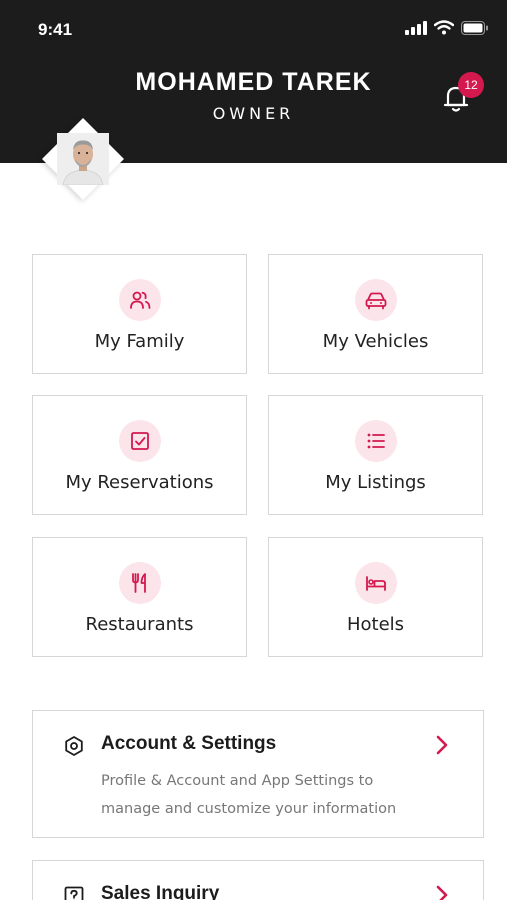 Image resolution: width=507 pixels, height=900 pixels. Describe the element at coordinates (74, 893) in the screenshot. I see `question-icon` at that location.